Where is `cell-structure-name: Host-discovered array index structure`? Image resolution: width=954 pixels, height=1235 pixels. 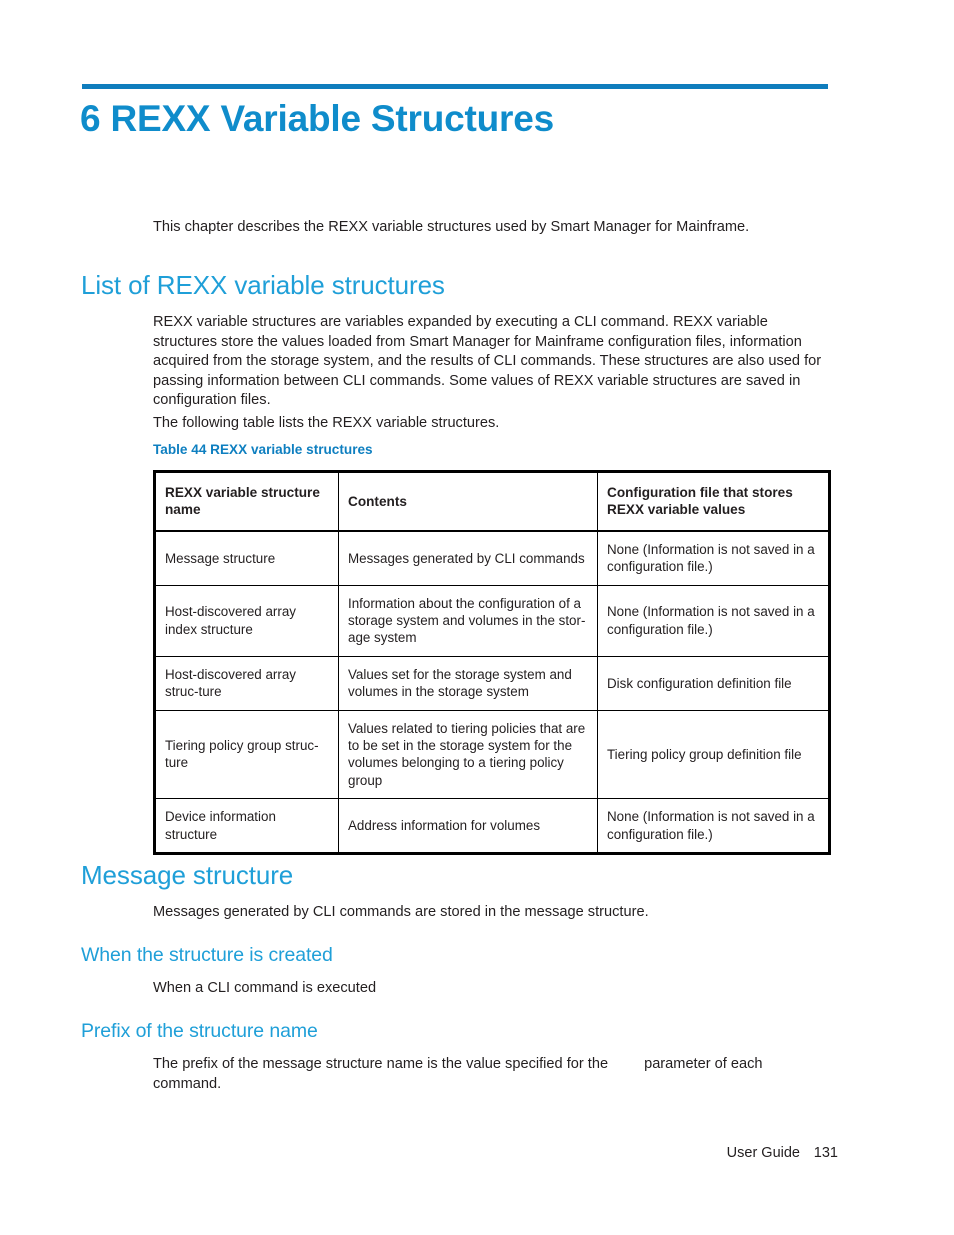 cell-structure-name: Host-discovered array index structure is located at coordinates (246, 620).